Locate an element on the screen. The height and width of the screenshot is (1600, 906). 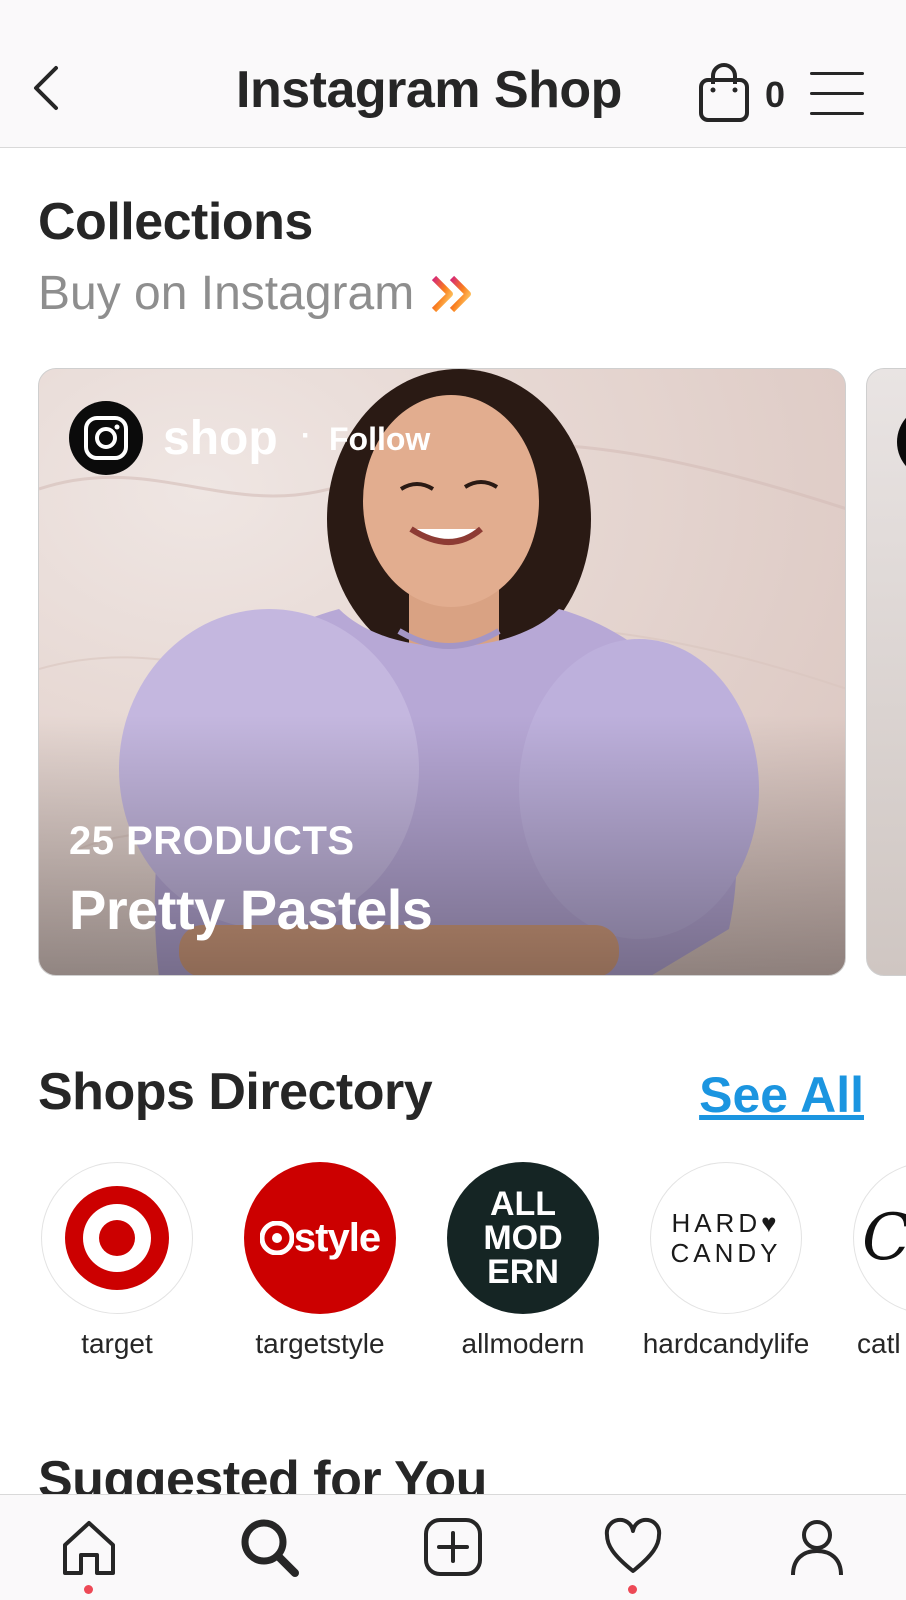
shop-item-targetstyle: style targetstyle is located at coordinates (320, 1261).